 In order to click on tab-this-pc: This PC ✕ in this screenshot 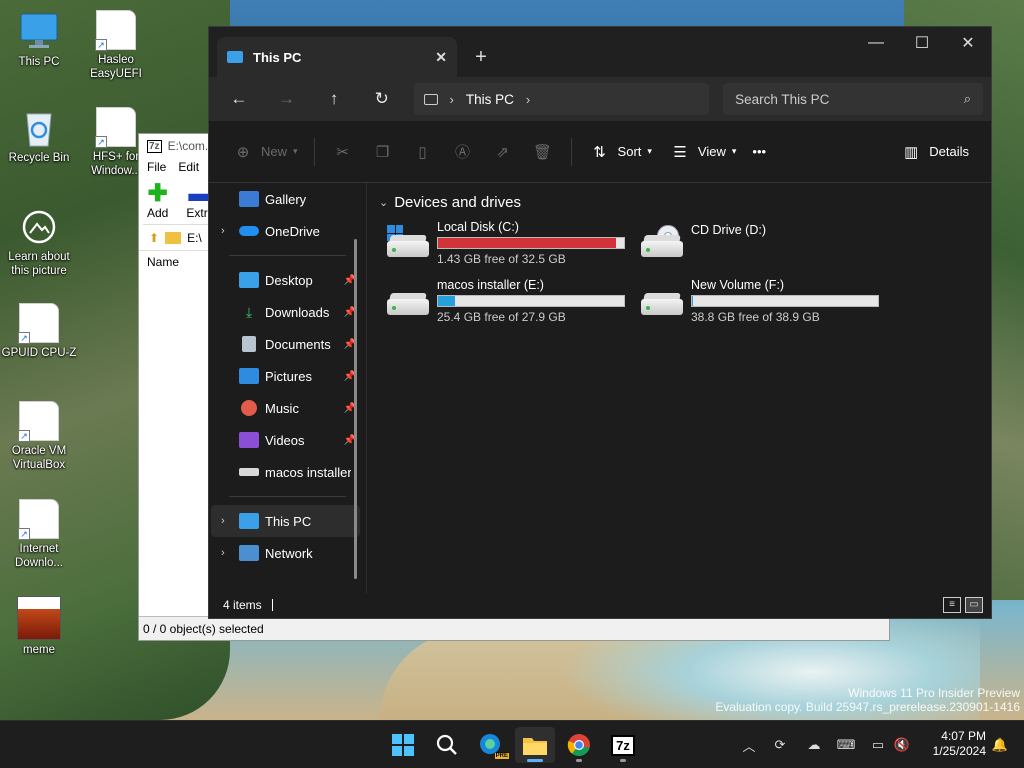, I will do `click(337, 57)`.